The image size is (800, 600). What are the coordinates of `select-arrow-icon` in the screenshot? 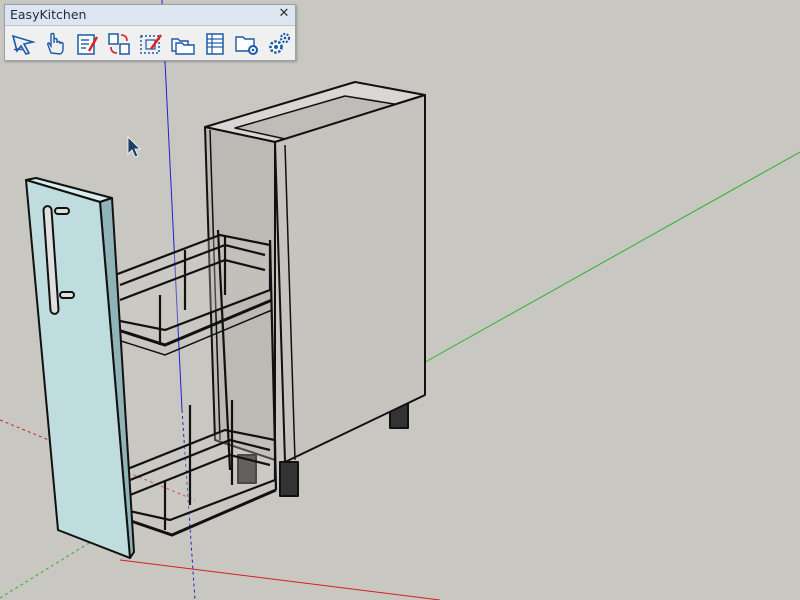 It's located at (23, 44).